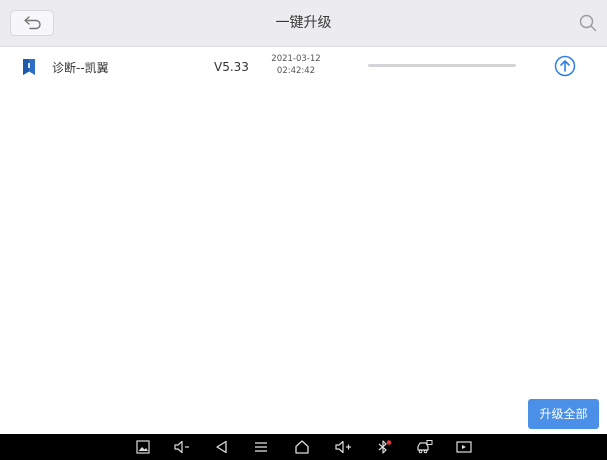 Image resolution: width=607 pixels, height=460 pixels. Describe the element at coordinates (565, 66) in the screenshot. I see `upload-circle-icon` at that location.